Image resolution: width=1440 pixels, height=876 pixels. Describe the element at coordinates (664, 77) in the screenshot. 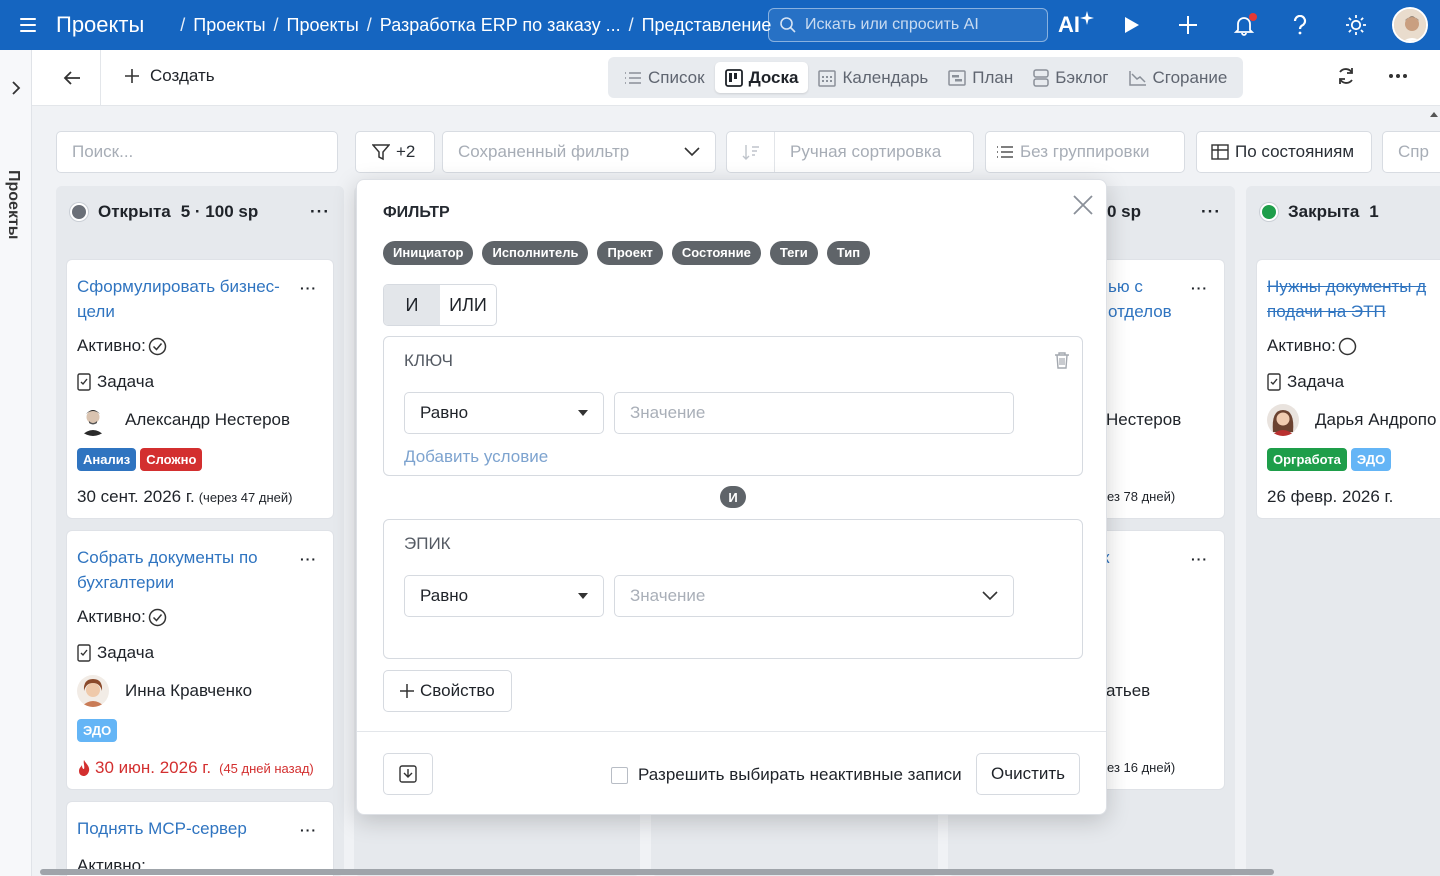

I see `tab-list: Список` at that location.